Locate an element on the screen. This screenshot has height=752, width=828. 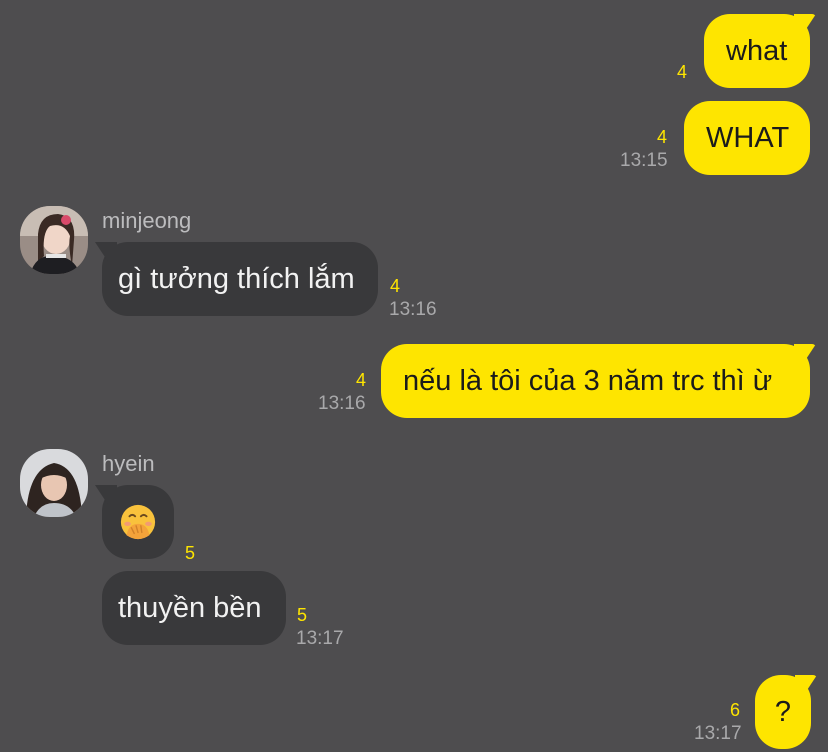
minjeong-avatar-icon is located at coordinates (54, 240).